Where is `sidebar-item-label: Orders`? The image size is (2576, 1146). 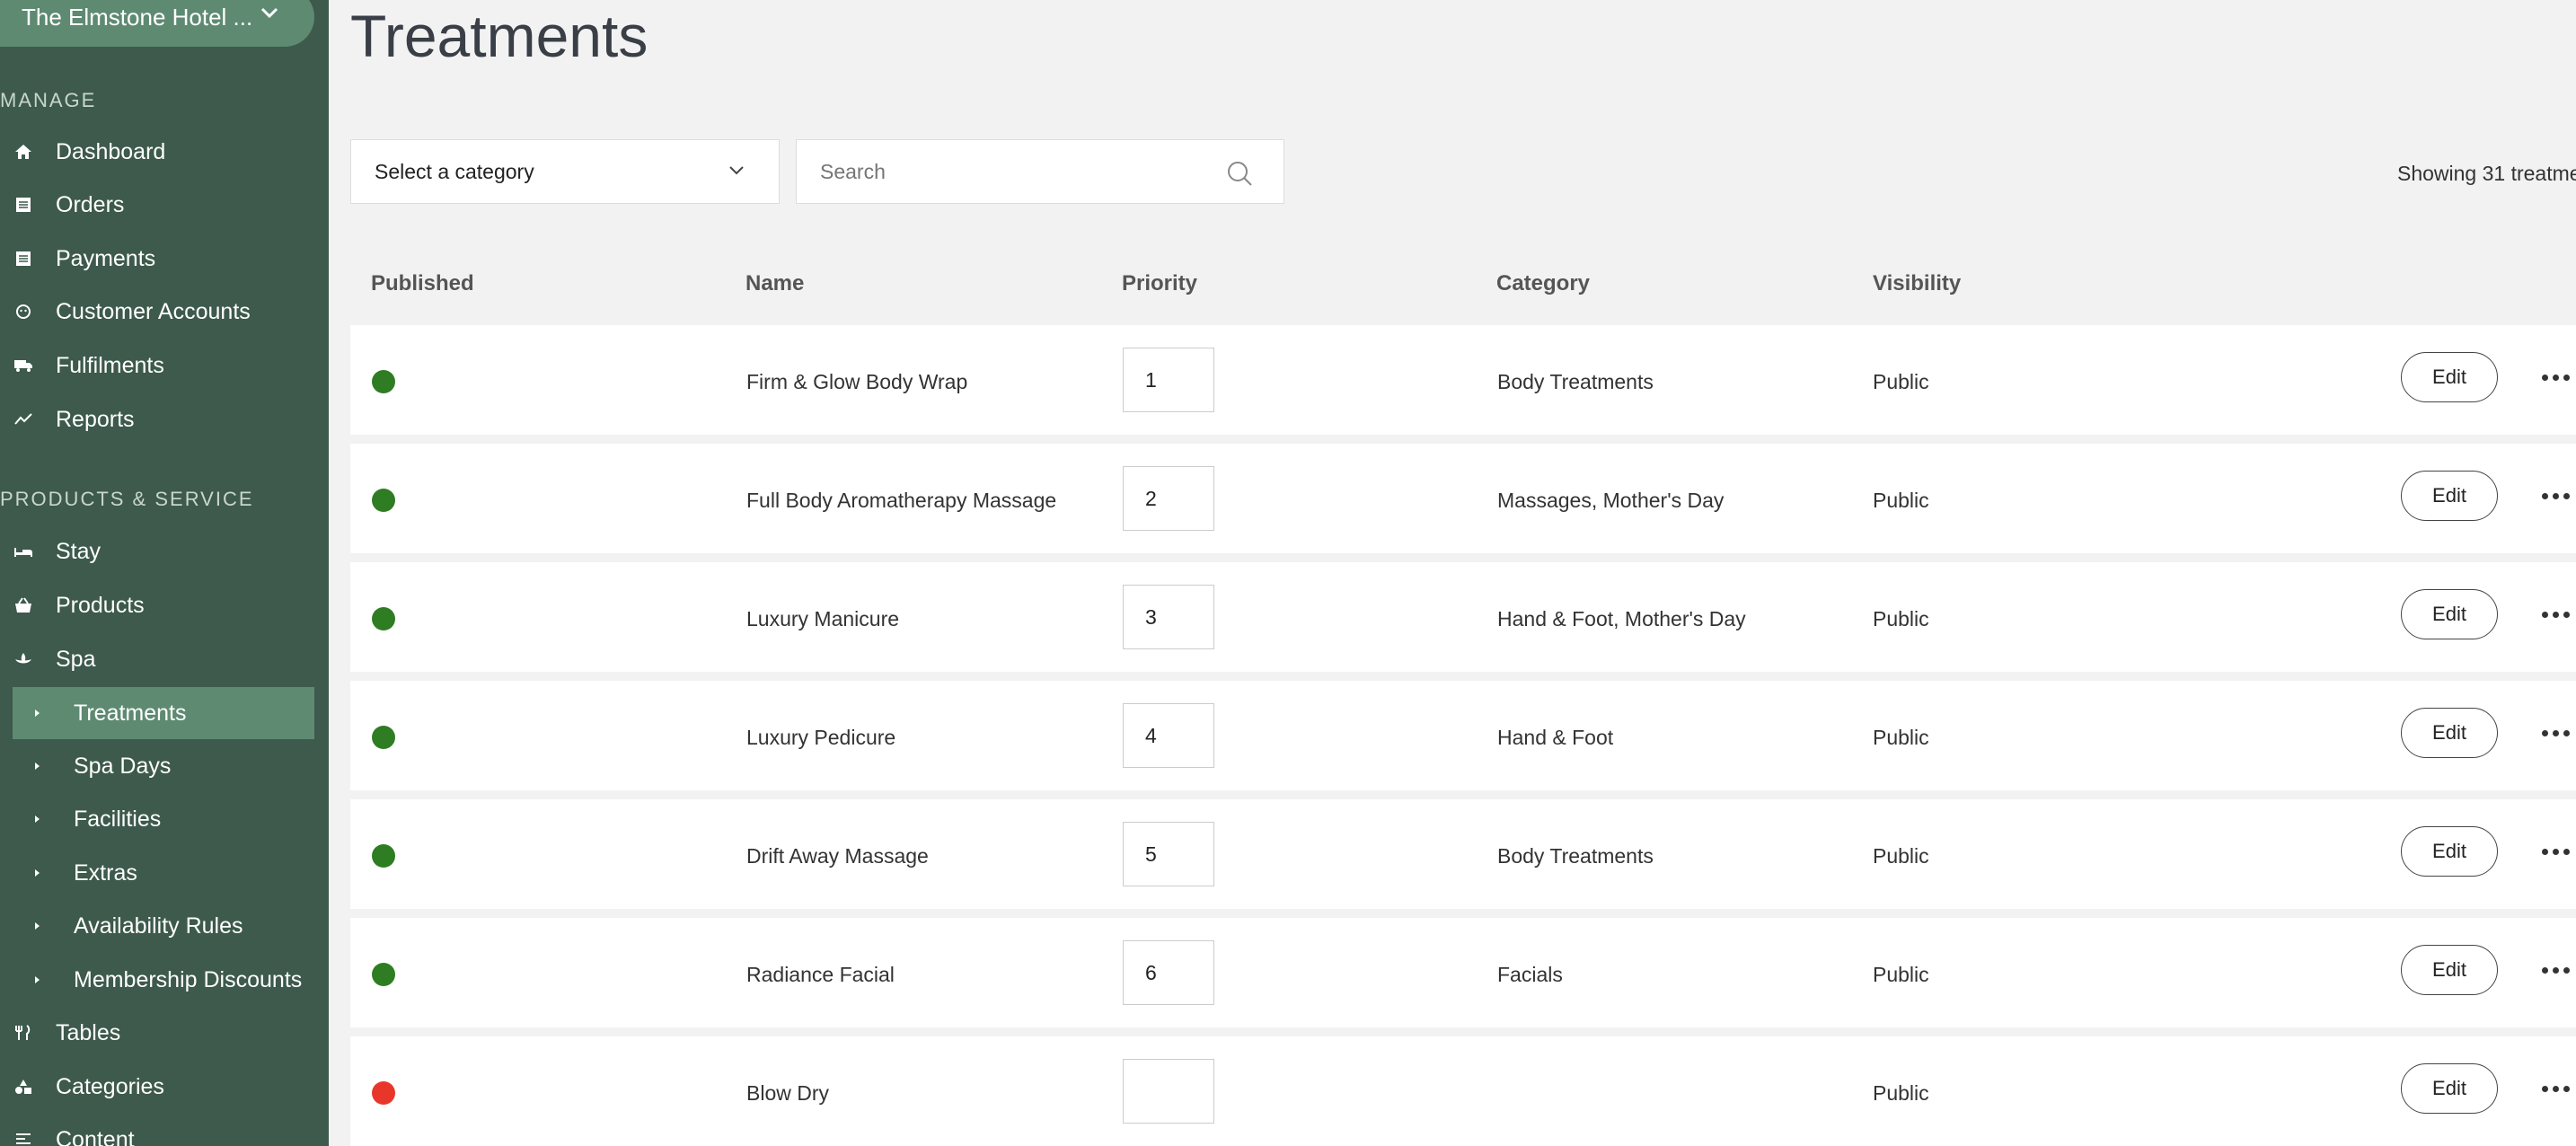
sidebar-item-label: Orders is located at coordinates (90, 204).